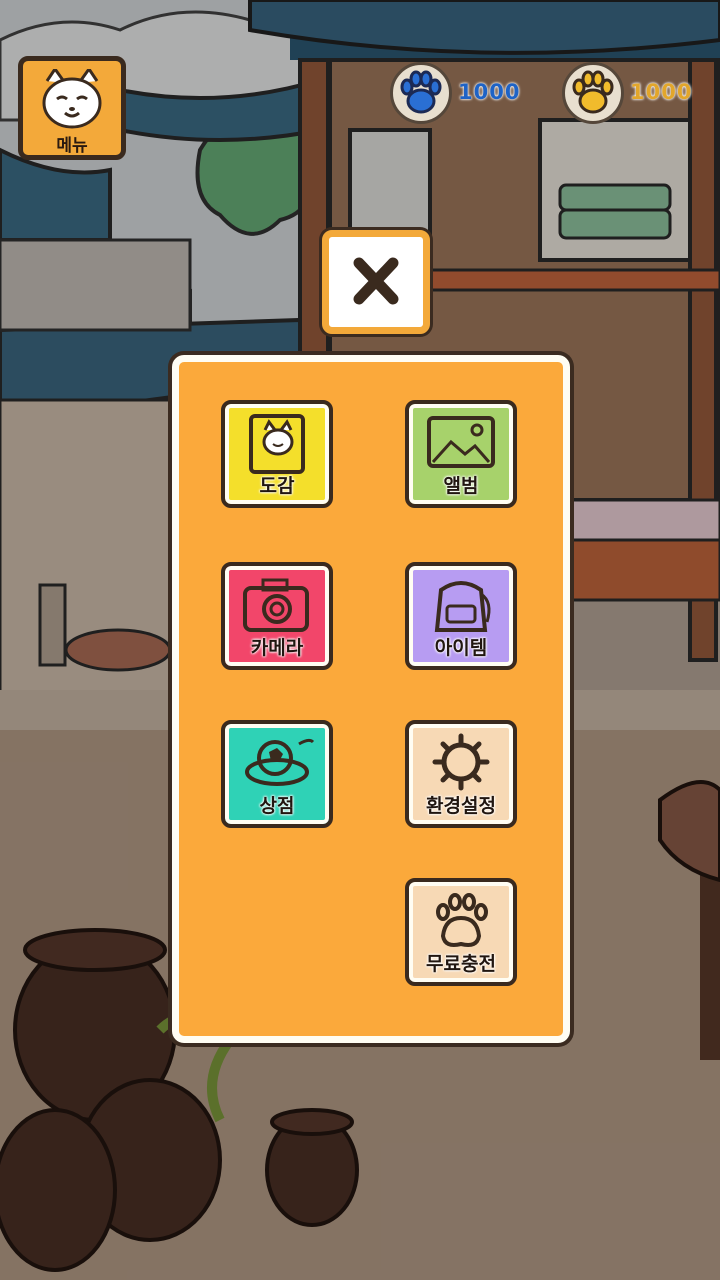 The height and width of the screenshot is (1280, 720). I want to click on menu-item-label: 카메라, so click(277, 648).